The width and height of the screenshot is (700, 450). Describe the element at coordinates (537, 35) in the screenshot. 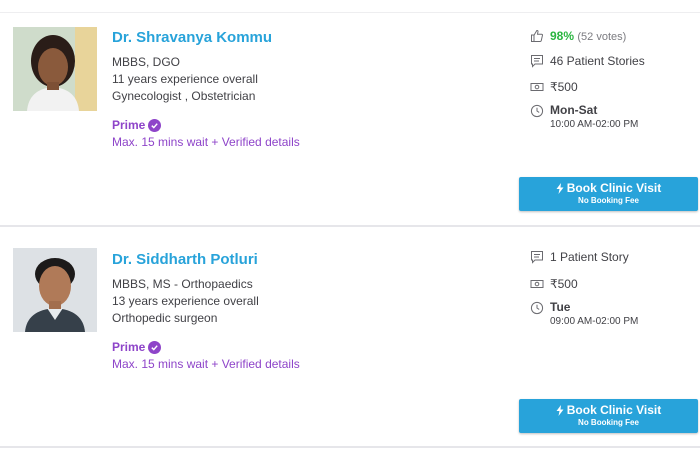

I see `thumbs-up-icon` at that location.